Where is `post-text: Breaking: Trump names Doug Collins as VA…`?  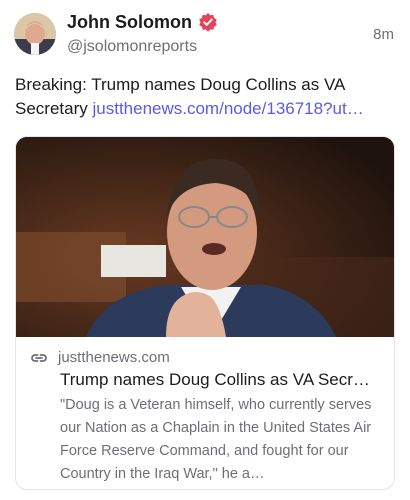
post-text: Breaking: Trump names Doug Collins as VA… is located at coordinates (207, 97).